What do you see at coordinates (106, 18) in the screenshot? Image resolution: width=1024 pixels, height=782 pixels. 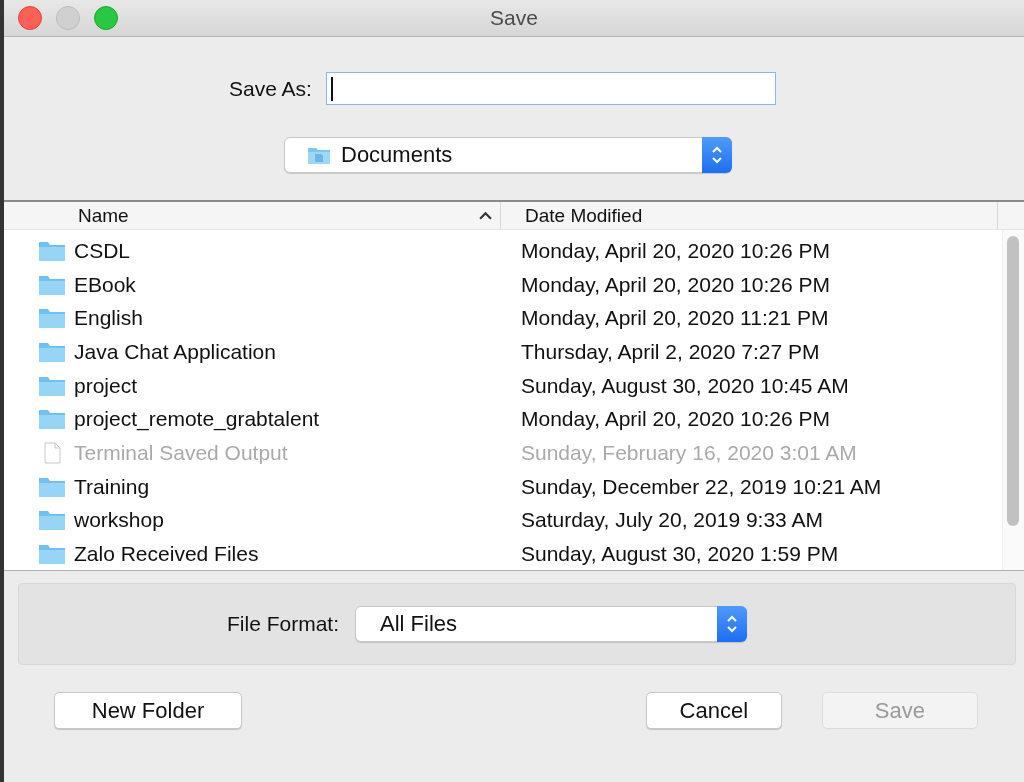 I see `zoom-button` at bounding box center [106, 18].